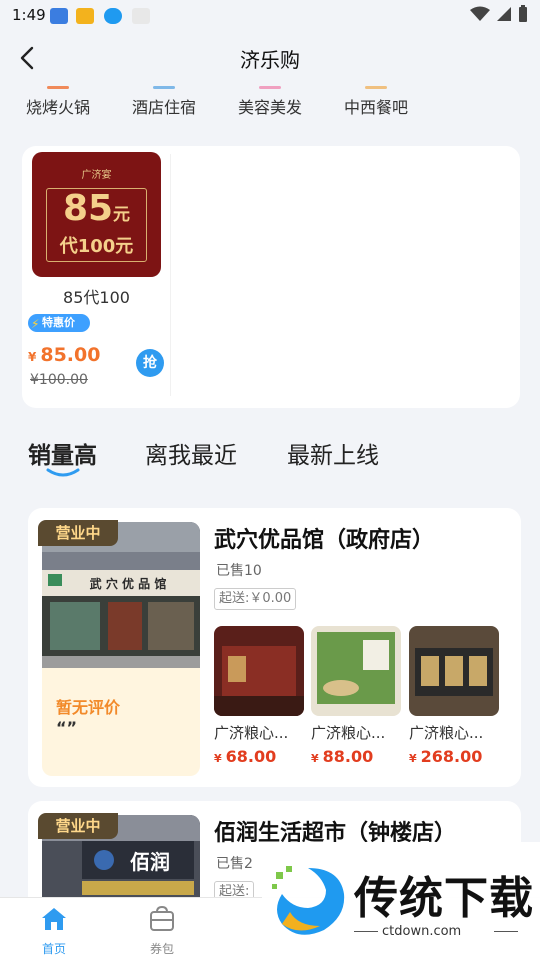 The image size is (540, 961). What do you see at coordinates (324, 540) in the screenshot?
I see `store-name: 武穴优品馆（政府店）` at bounding box center [324, 540].